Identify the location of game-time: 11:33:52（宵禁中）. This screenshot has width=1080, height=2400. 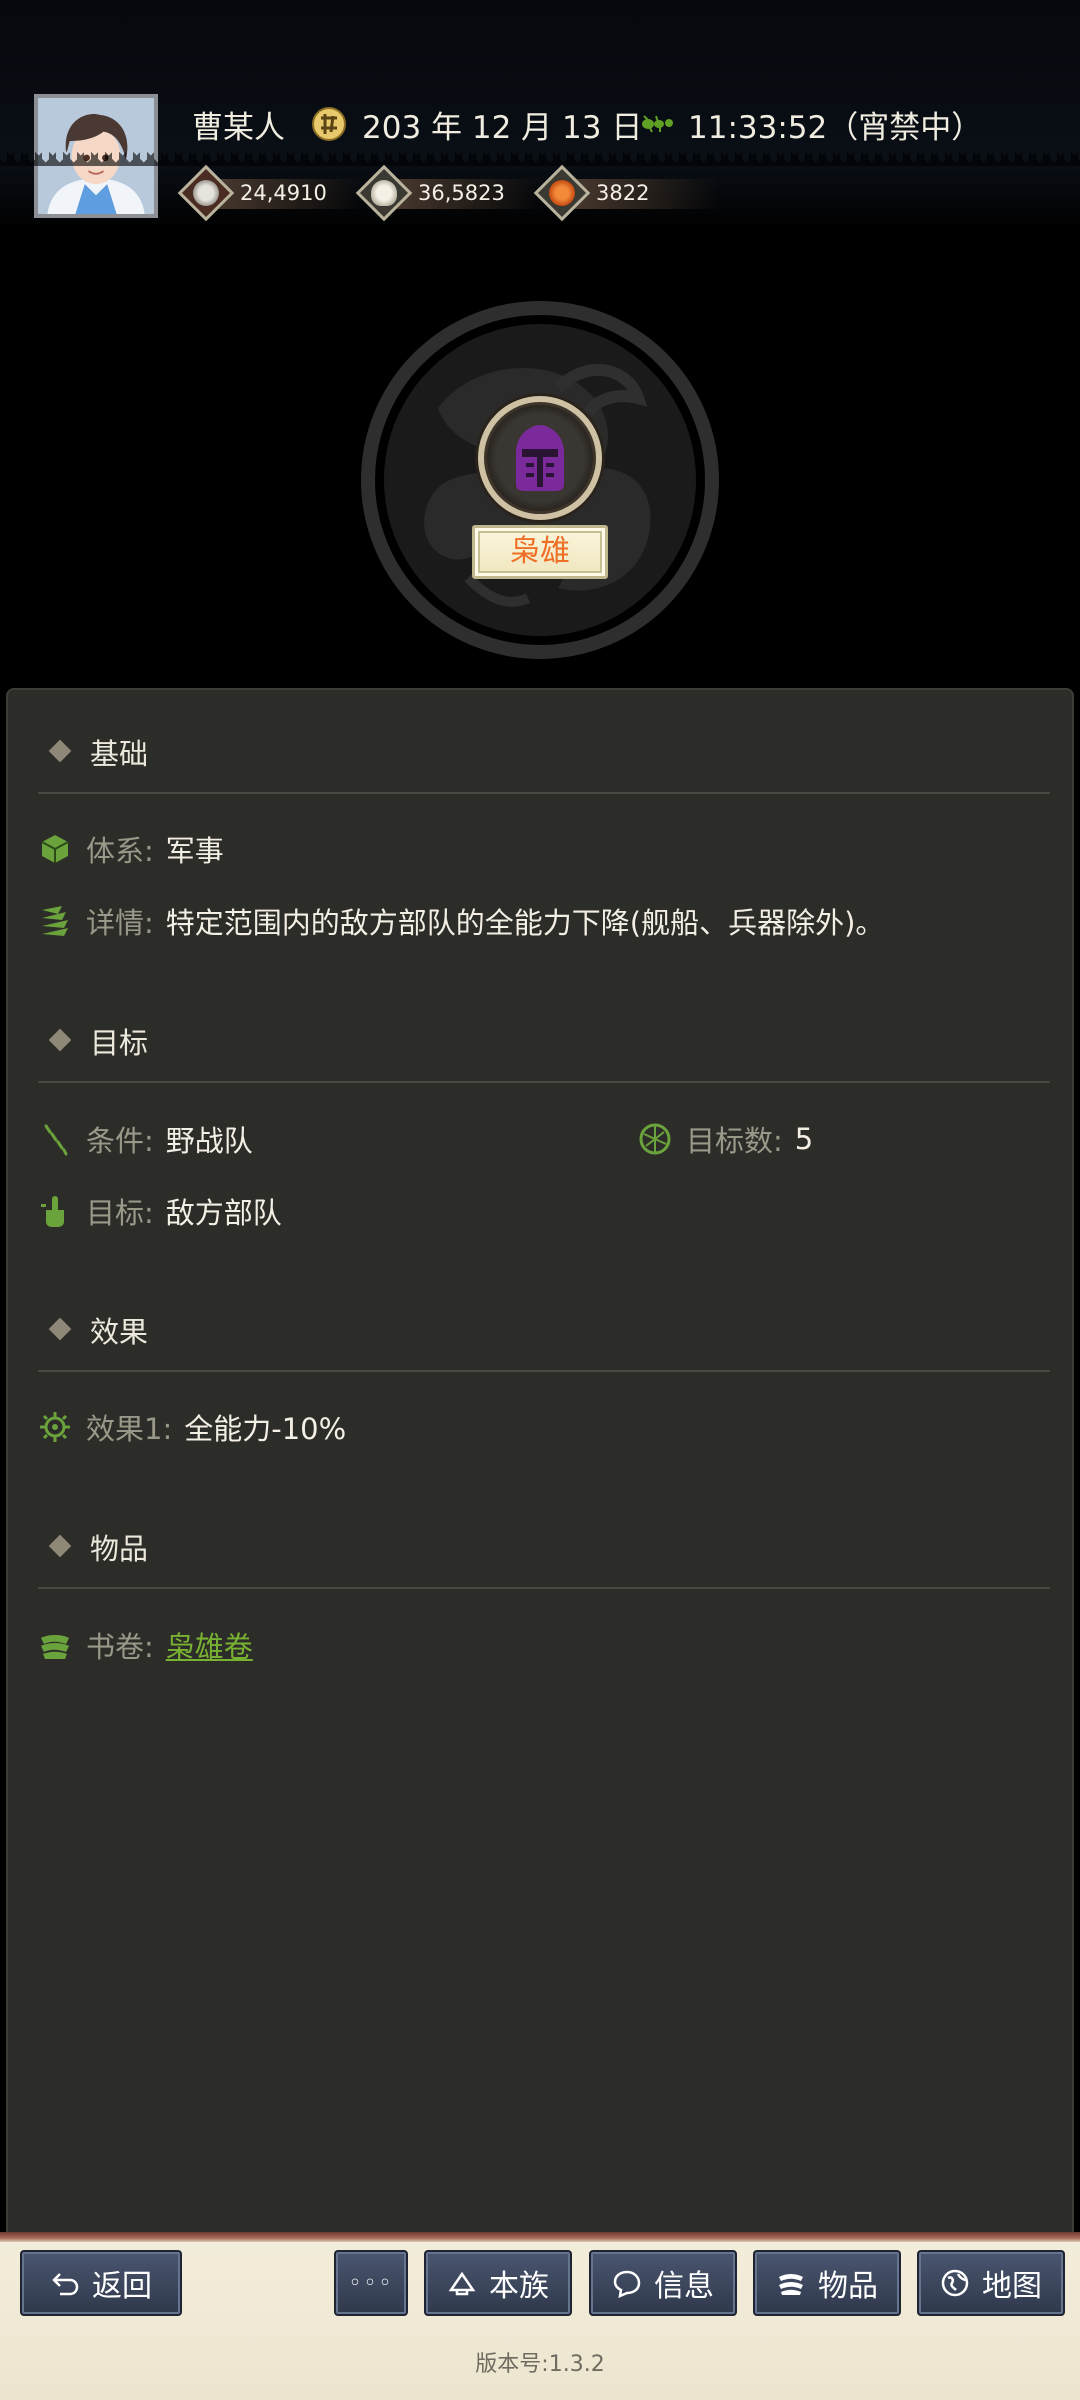
(835, 128).